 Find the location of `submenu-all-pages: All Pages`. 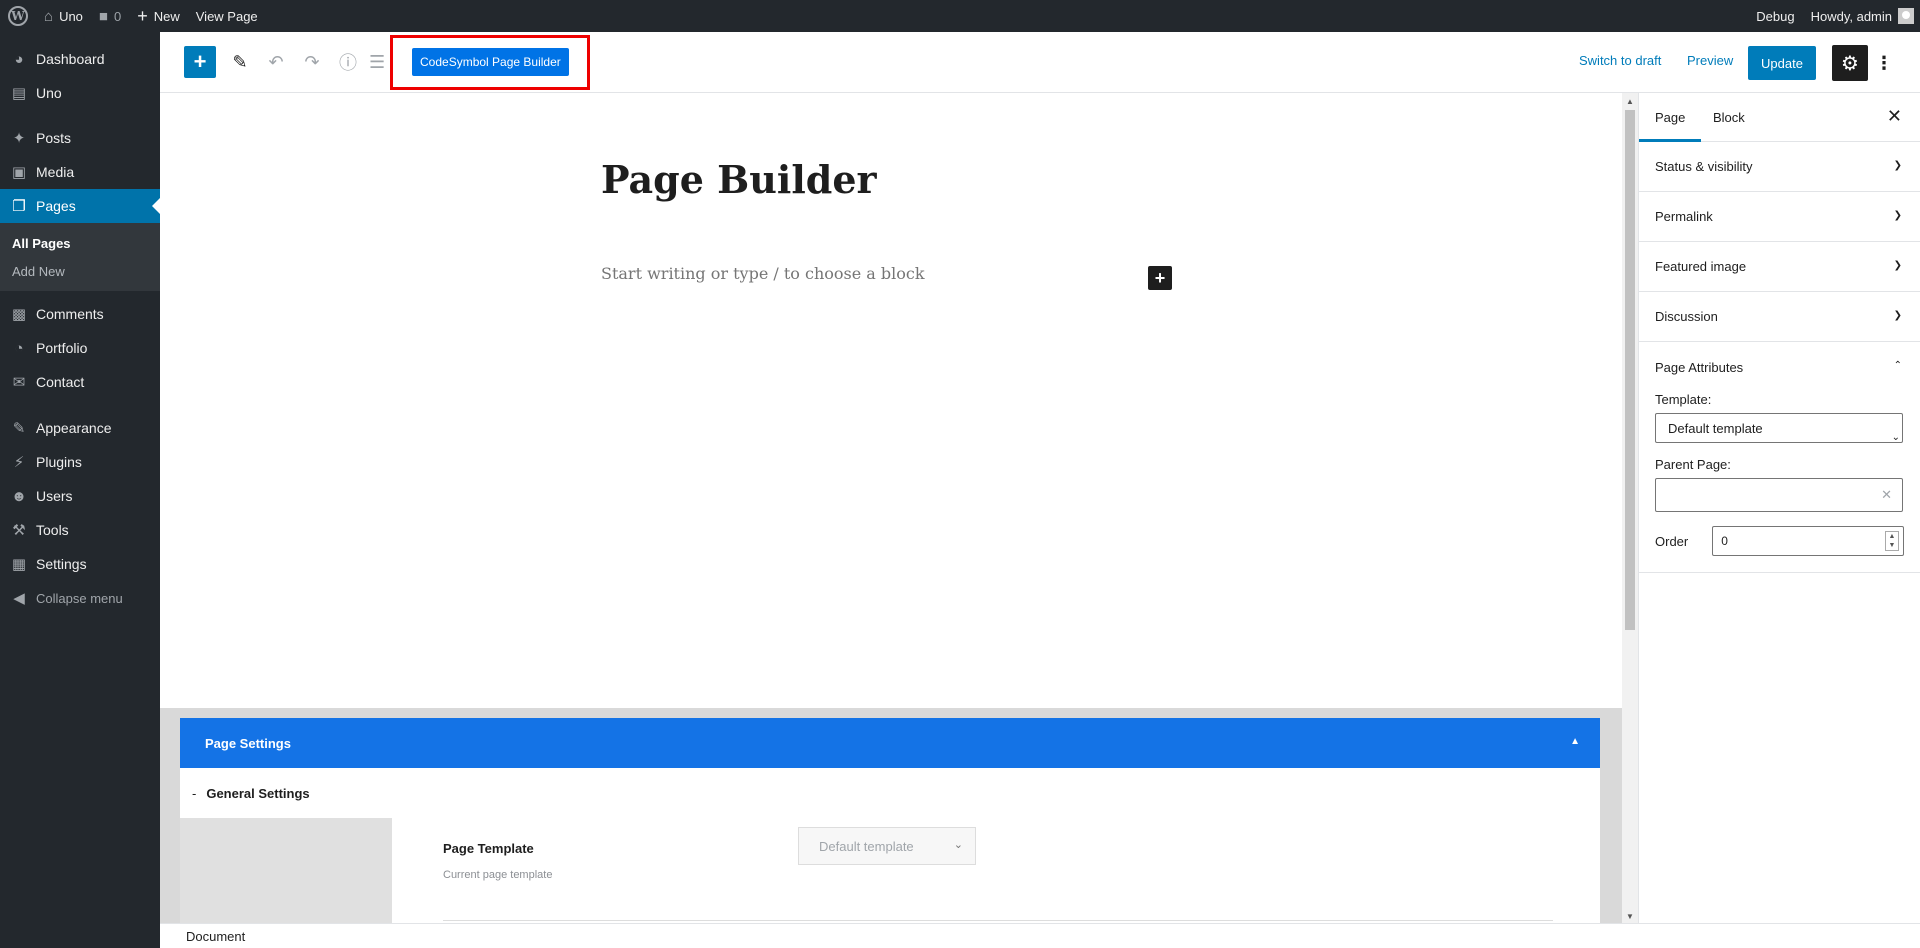

submenu-all-pages: All Pages is located at coordinates (80, 243).